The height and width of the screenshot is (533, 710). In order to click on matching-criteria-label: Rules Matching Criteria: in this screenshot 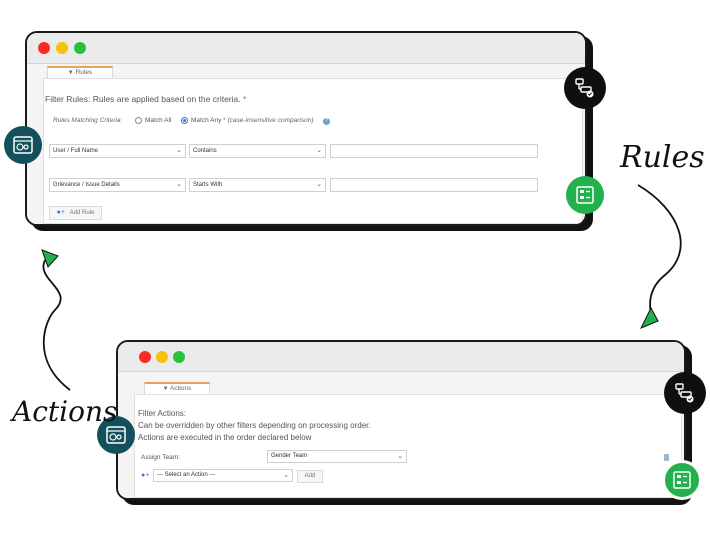, I will do `click(88, 120)`.